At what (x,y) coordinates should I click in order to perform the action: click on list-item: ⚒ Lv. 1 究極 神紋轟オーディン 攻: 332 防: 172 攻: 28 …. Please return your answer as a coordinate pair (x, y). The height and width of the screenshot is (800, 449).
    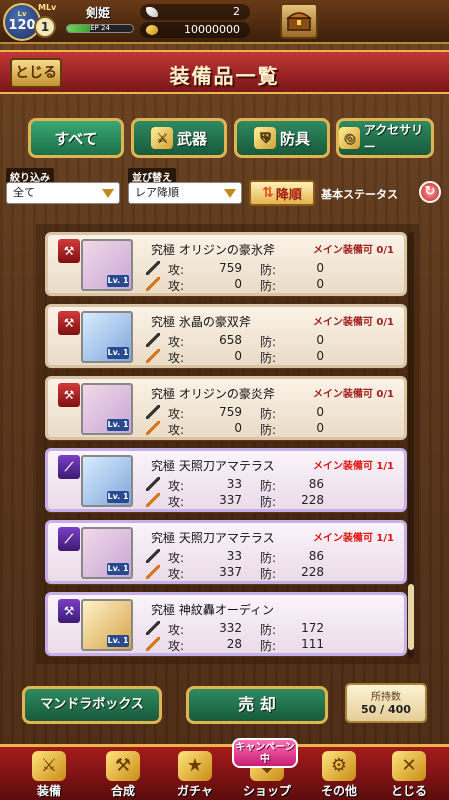
    Looking at the image, I should click on (226, 624).